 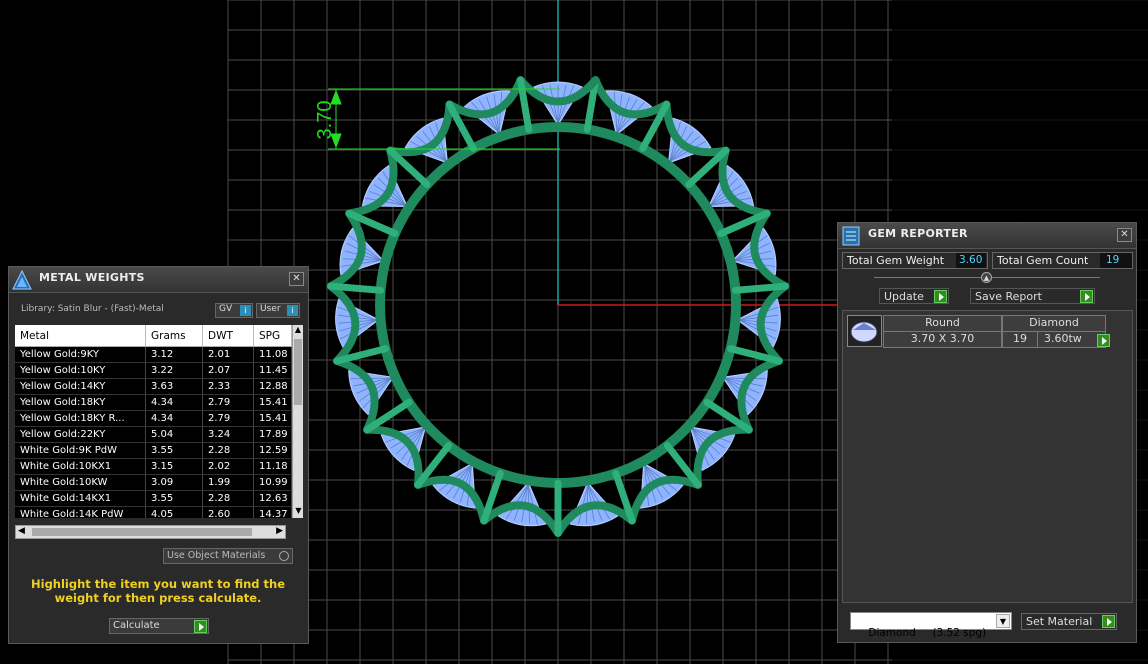 I want to click on prong, so click(x=356, y=288).